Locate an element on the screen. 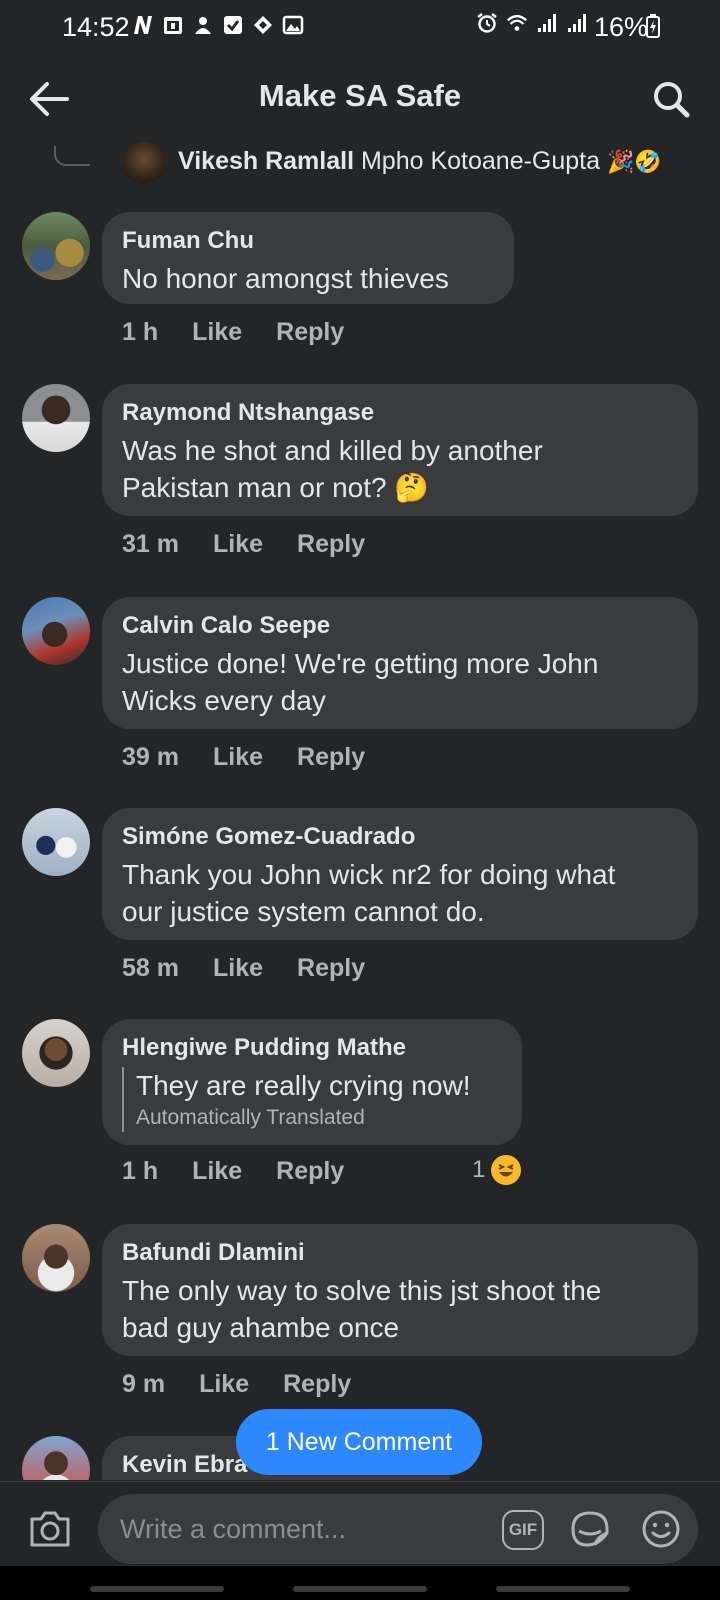 The image size is (720, 1600). new-comment-button: 1 New Comment is located at coordinates (359, 1442).